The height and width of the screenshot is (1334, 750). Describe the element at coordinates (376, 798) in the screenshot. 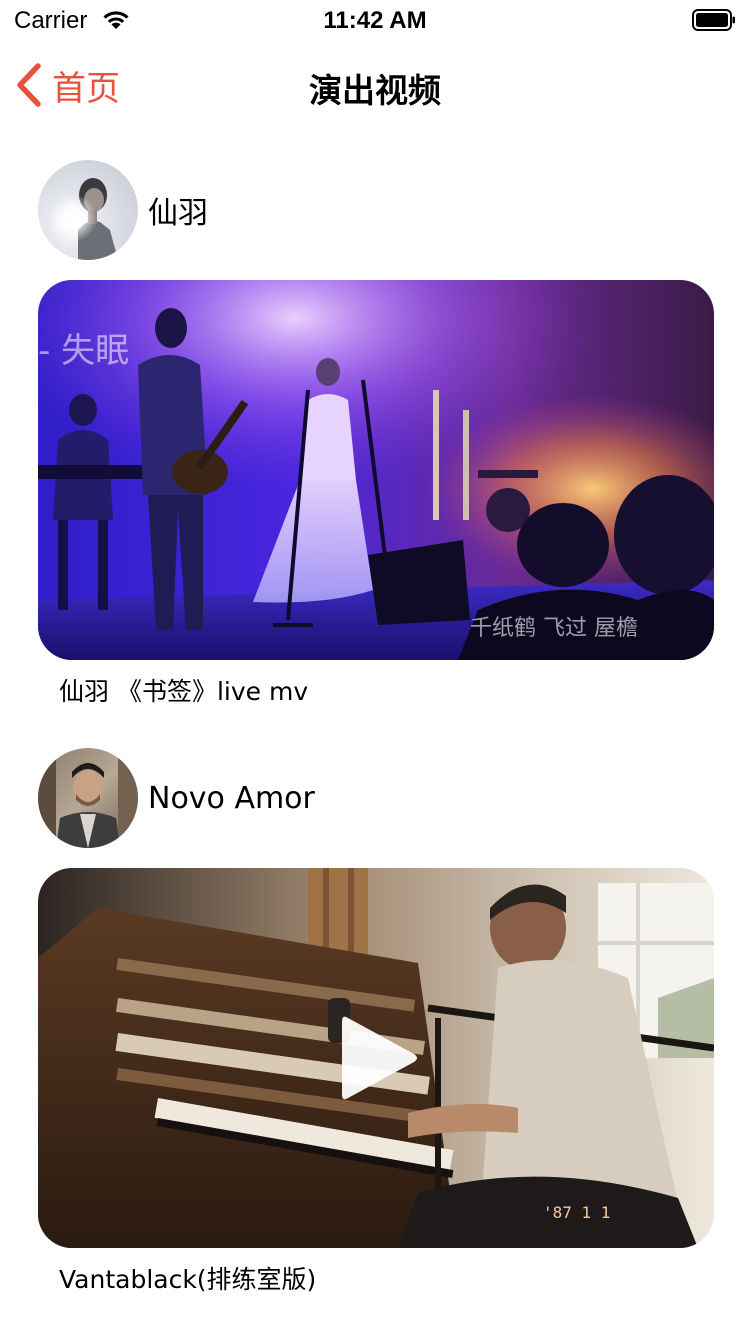

I see `author-row: Novo Amor` at that location.